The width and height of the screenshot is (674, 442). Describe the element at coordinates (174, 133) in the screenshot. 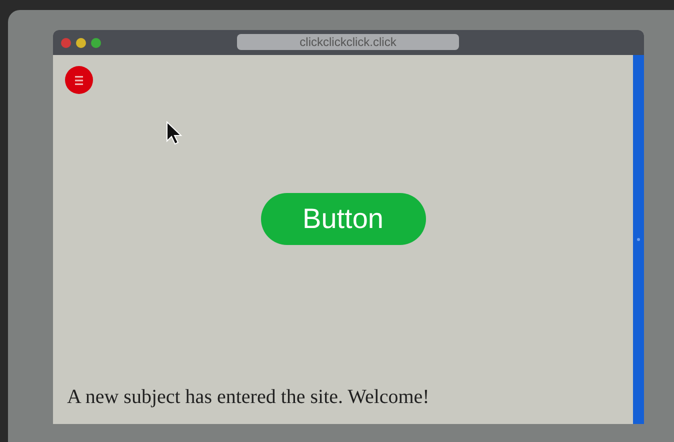

I see `cursor-icon` at that location.